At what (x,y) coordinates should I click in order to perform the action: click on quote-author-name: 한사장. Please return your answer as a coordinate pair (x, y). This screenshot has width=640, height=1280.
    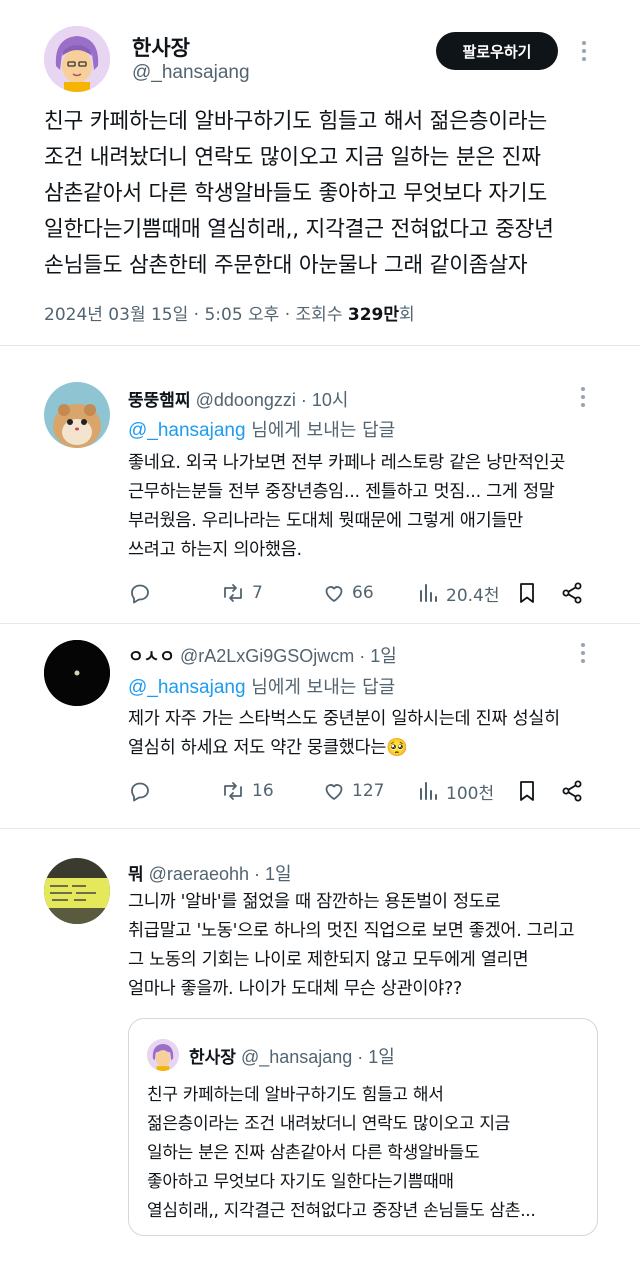
    Looking at the image, I should click on (212, 1058).